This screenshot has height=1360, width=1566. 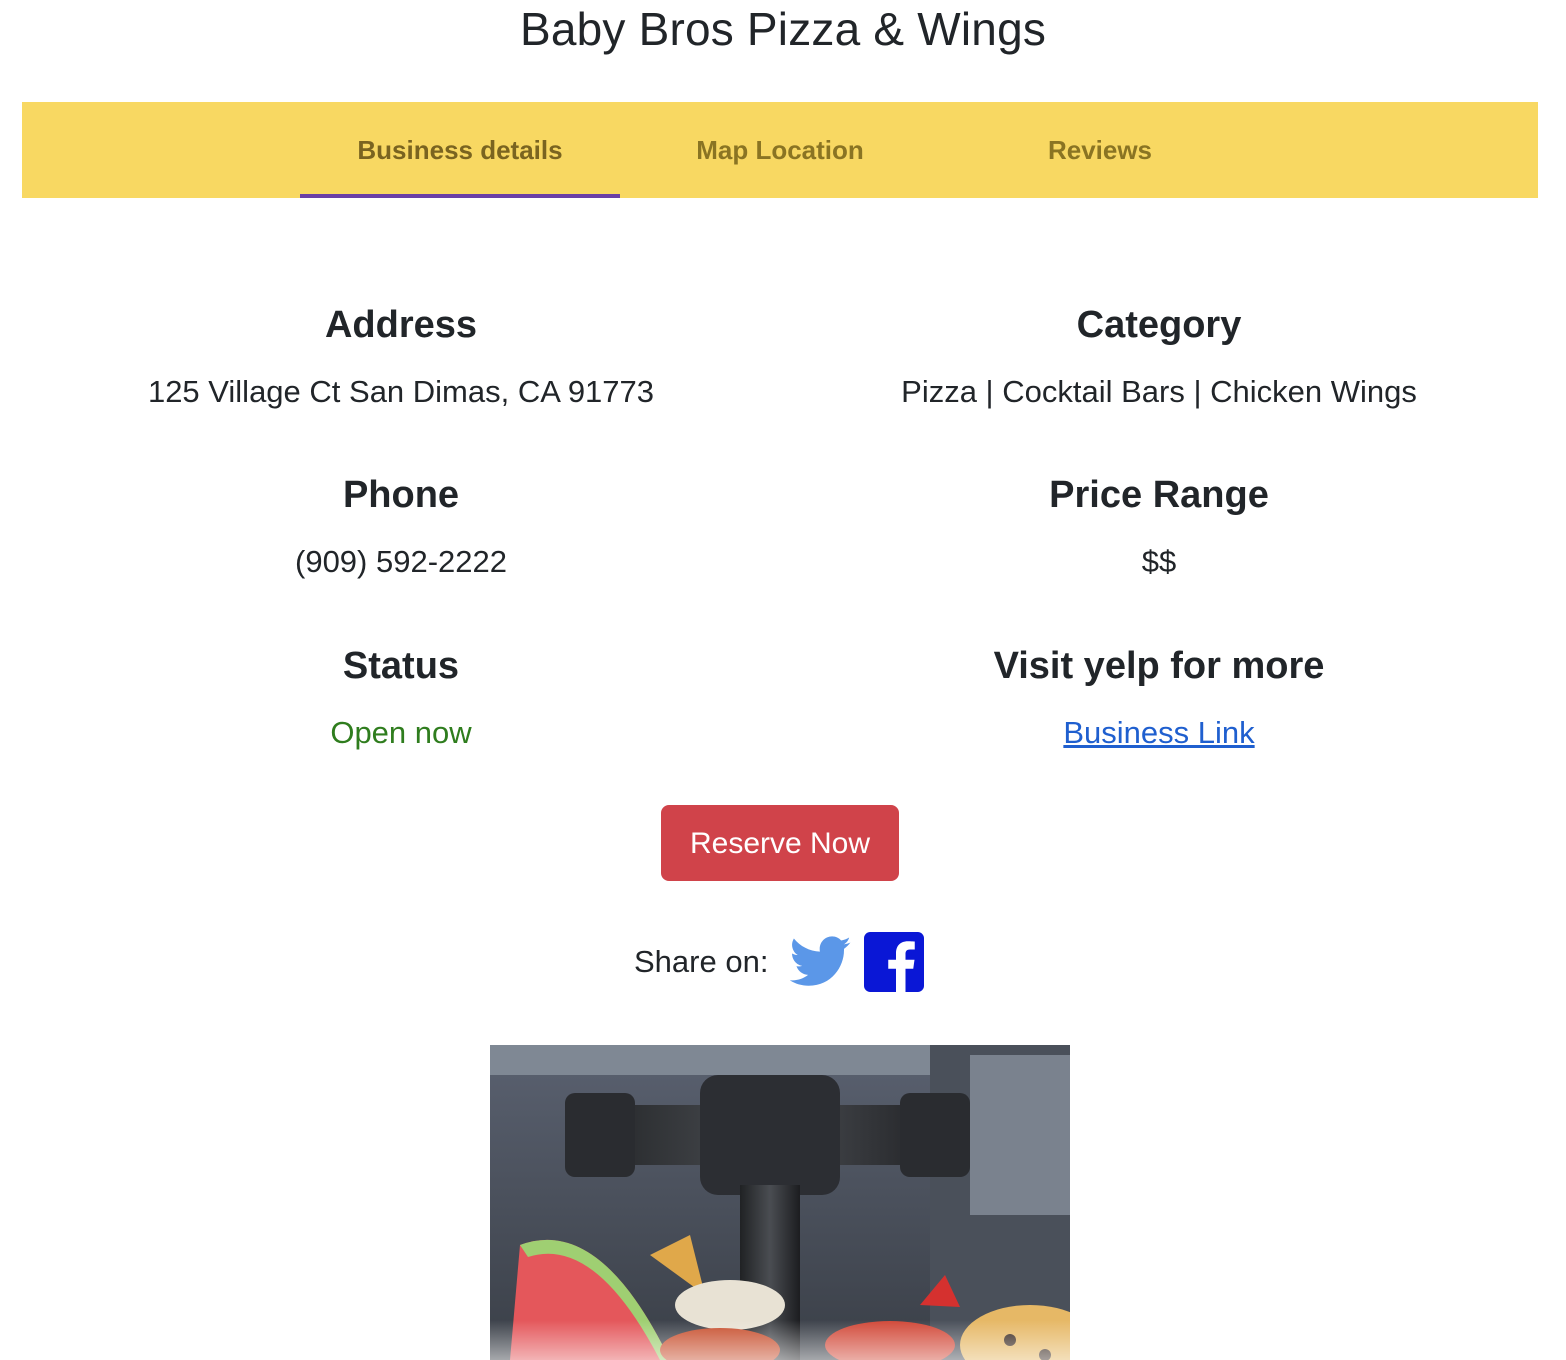 I want to click on phone-section: Phone (909) 592-2222, so click(x=401, y=527).